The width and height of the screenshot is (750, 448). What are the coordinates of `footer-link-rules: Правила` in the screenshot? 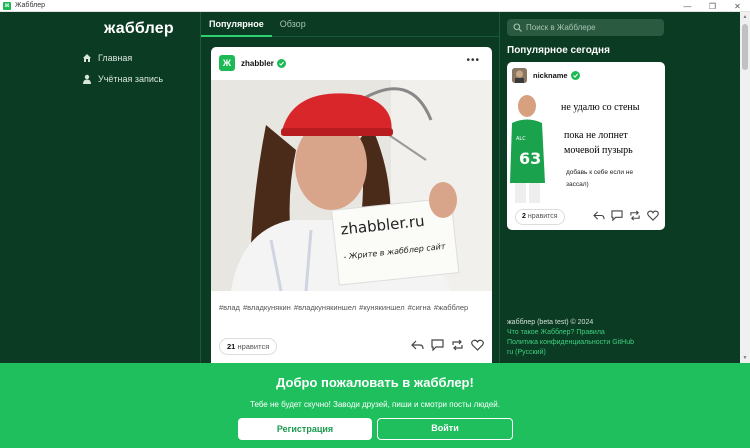 It's located at (590, 332).